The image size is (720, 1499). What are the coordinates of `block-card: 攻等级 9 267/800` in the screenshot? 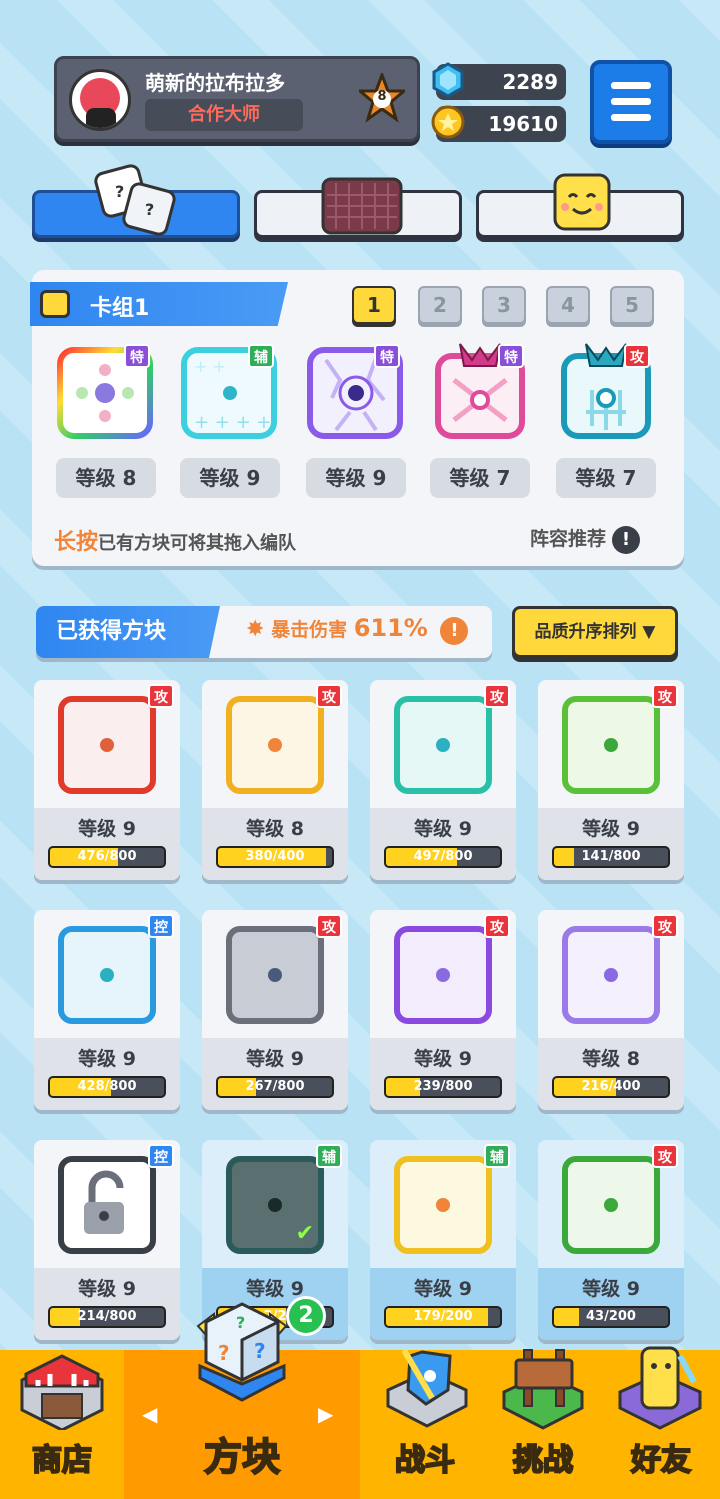 It's located at (275, 1010).